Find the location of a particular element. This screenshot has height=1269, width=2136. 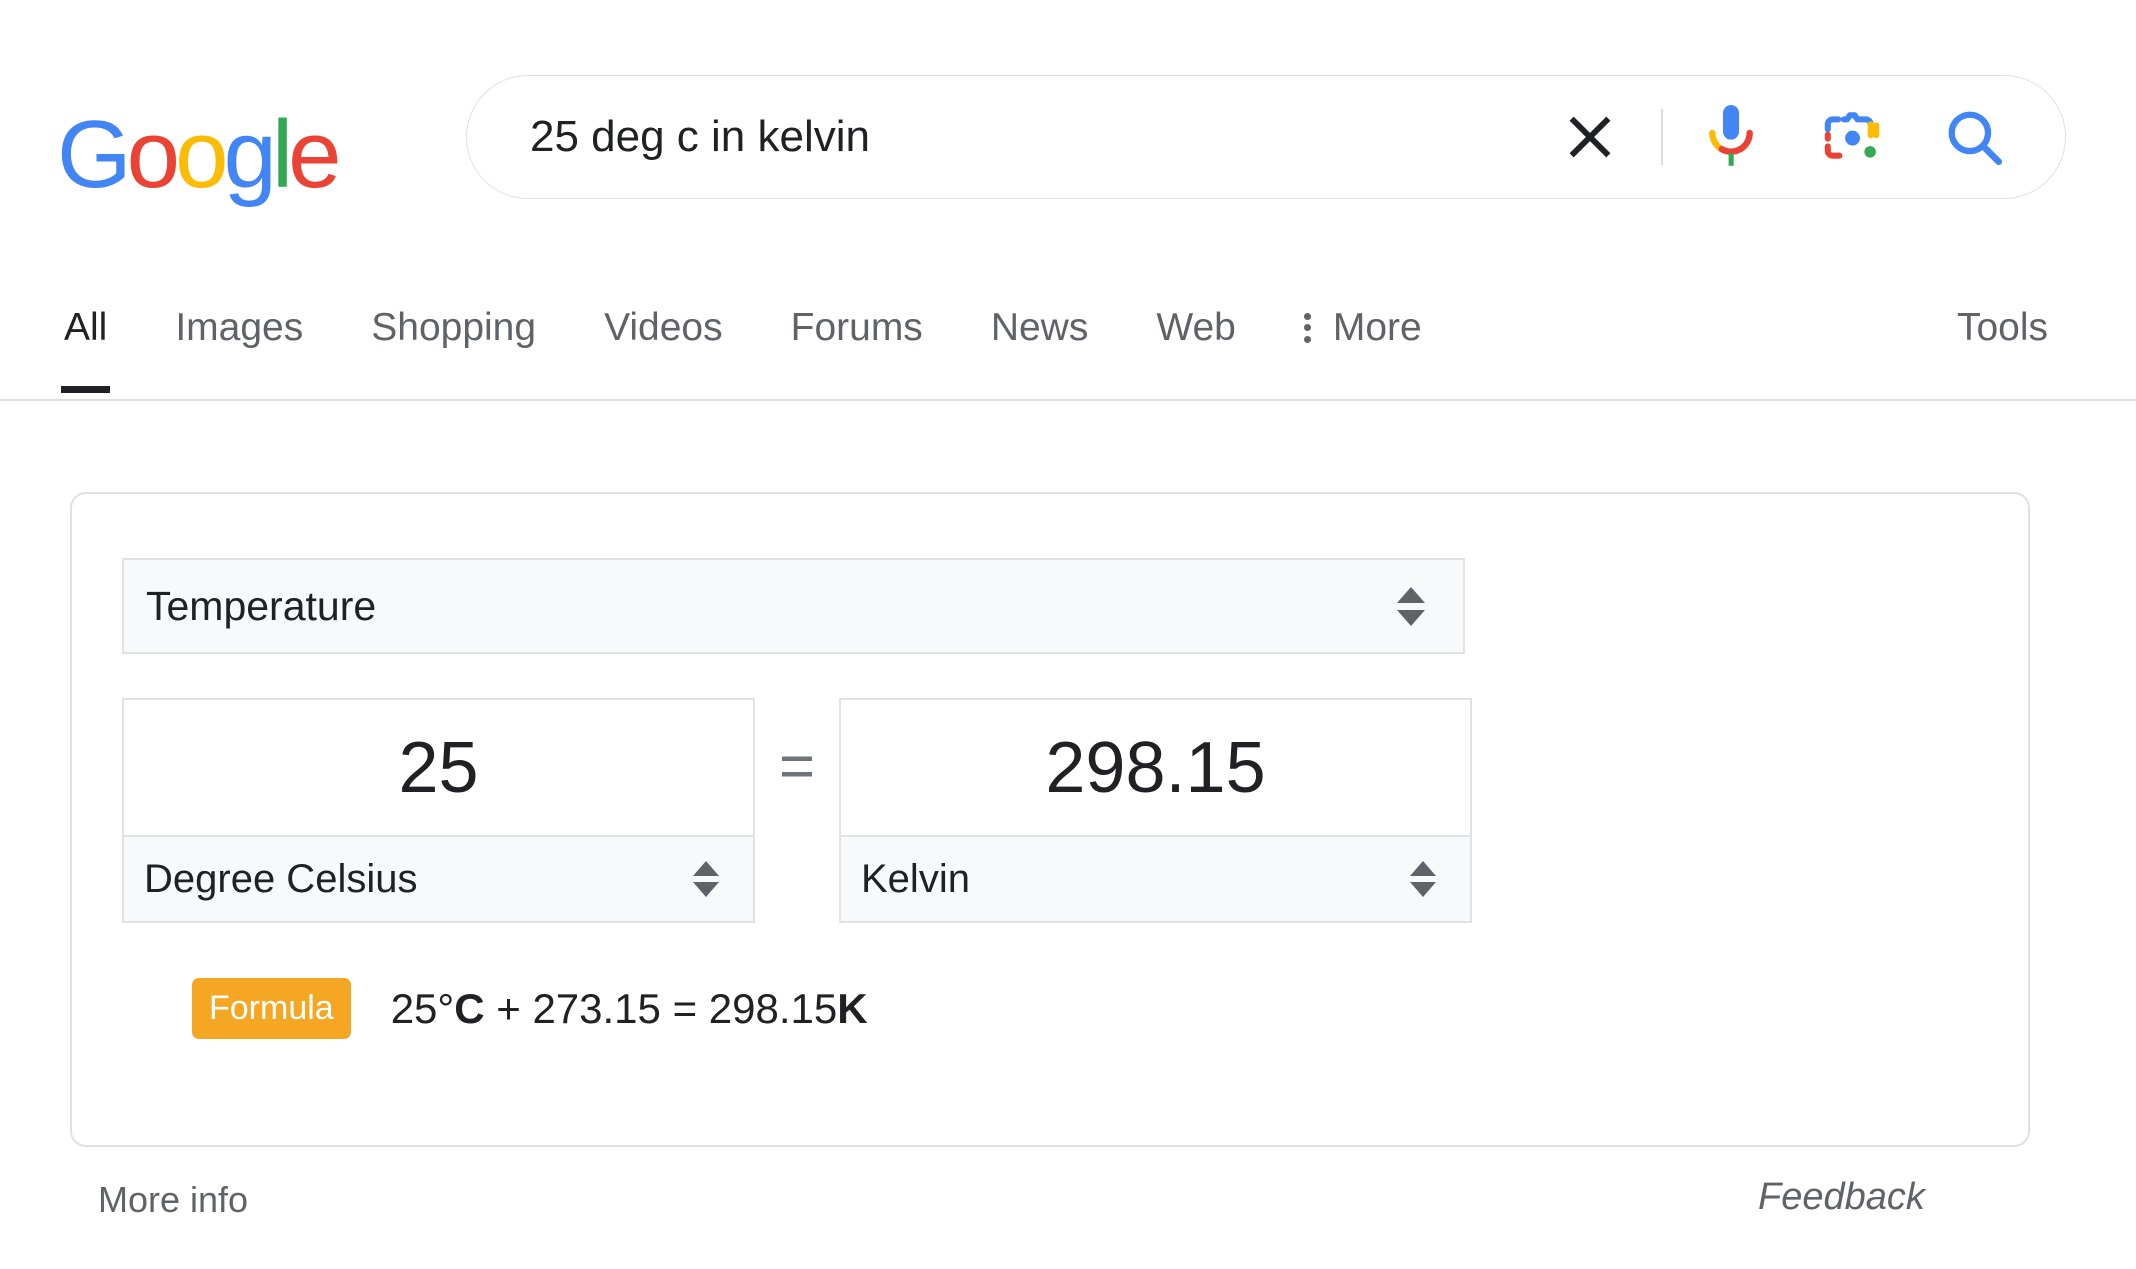

google-logo: Google is located at coordinates (199, 154).